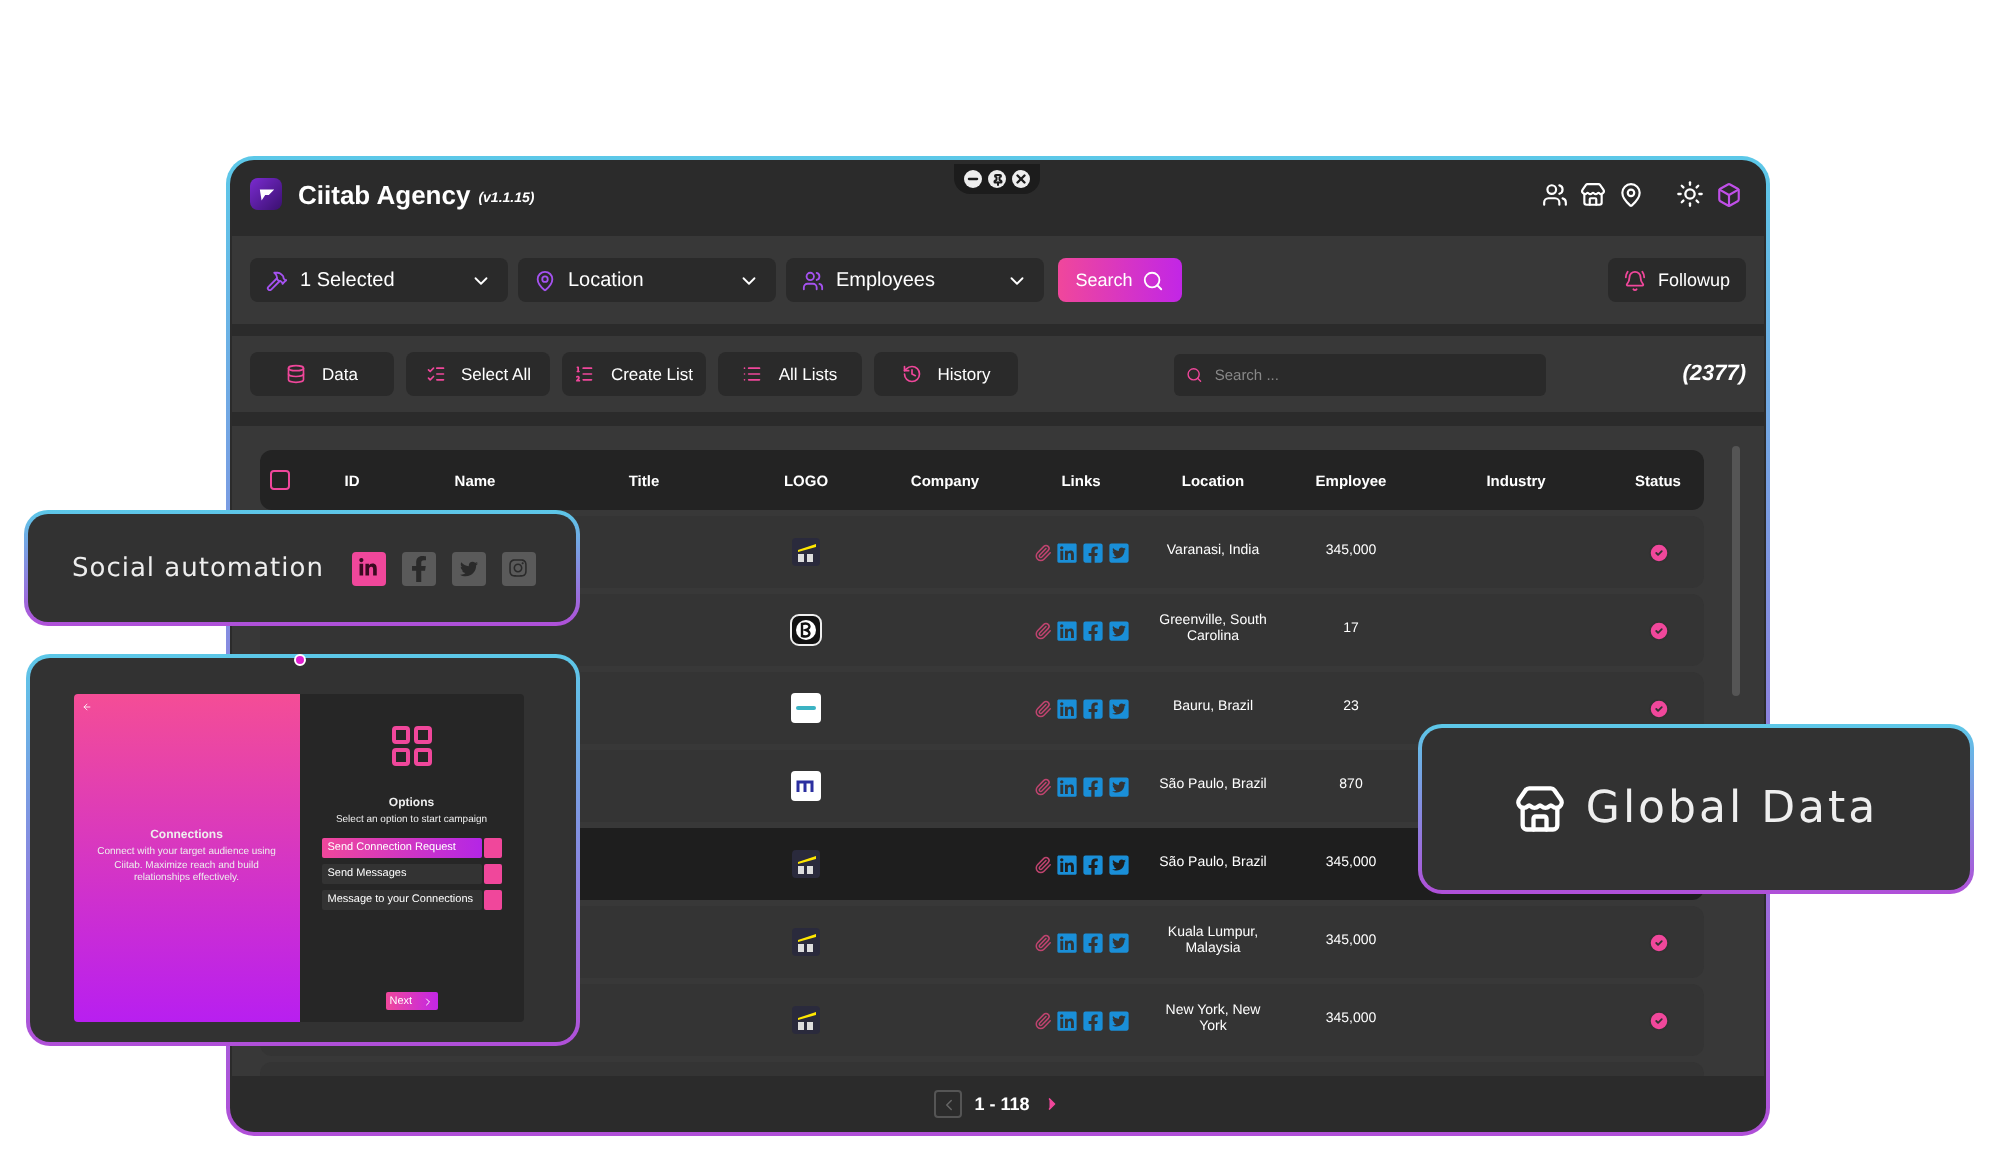  Describe the element at coordinates (266, 194) in the screenshot. I see `app-logo` at that location.